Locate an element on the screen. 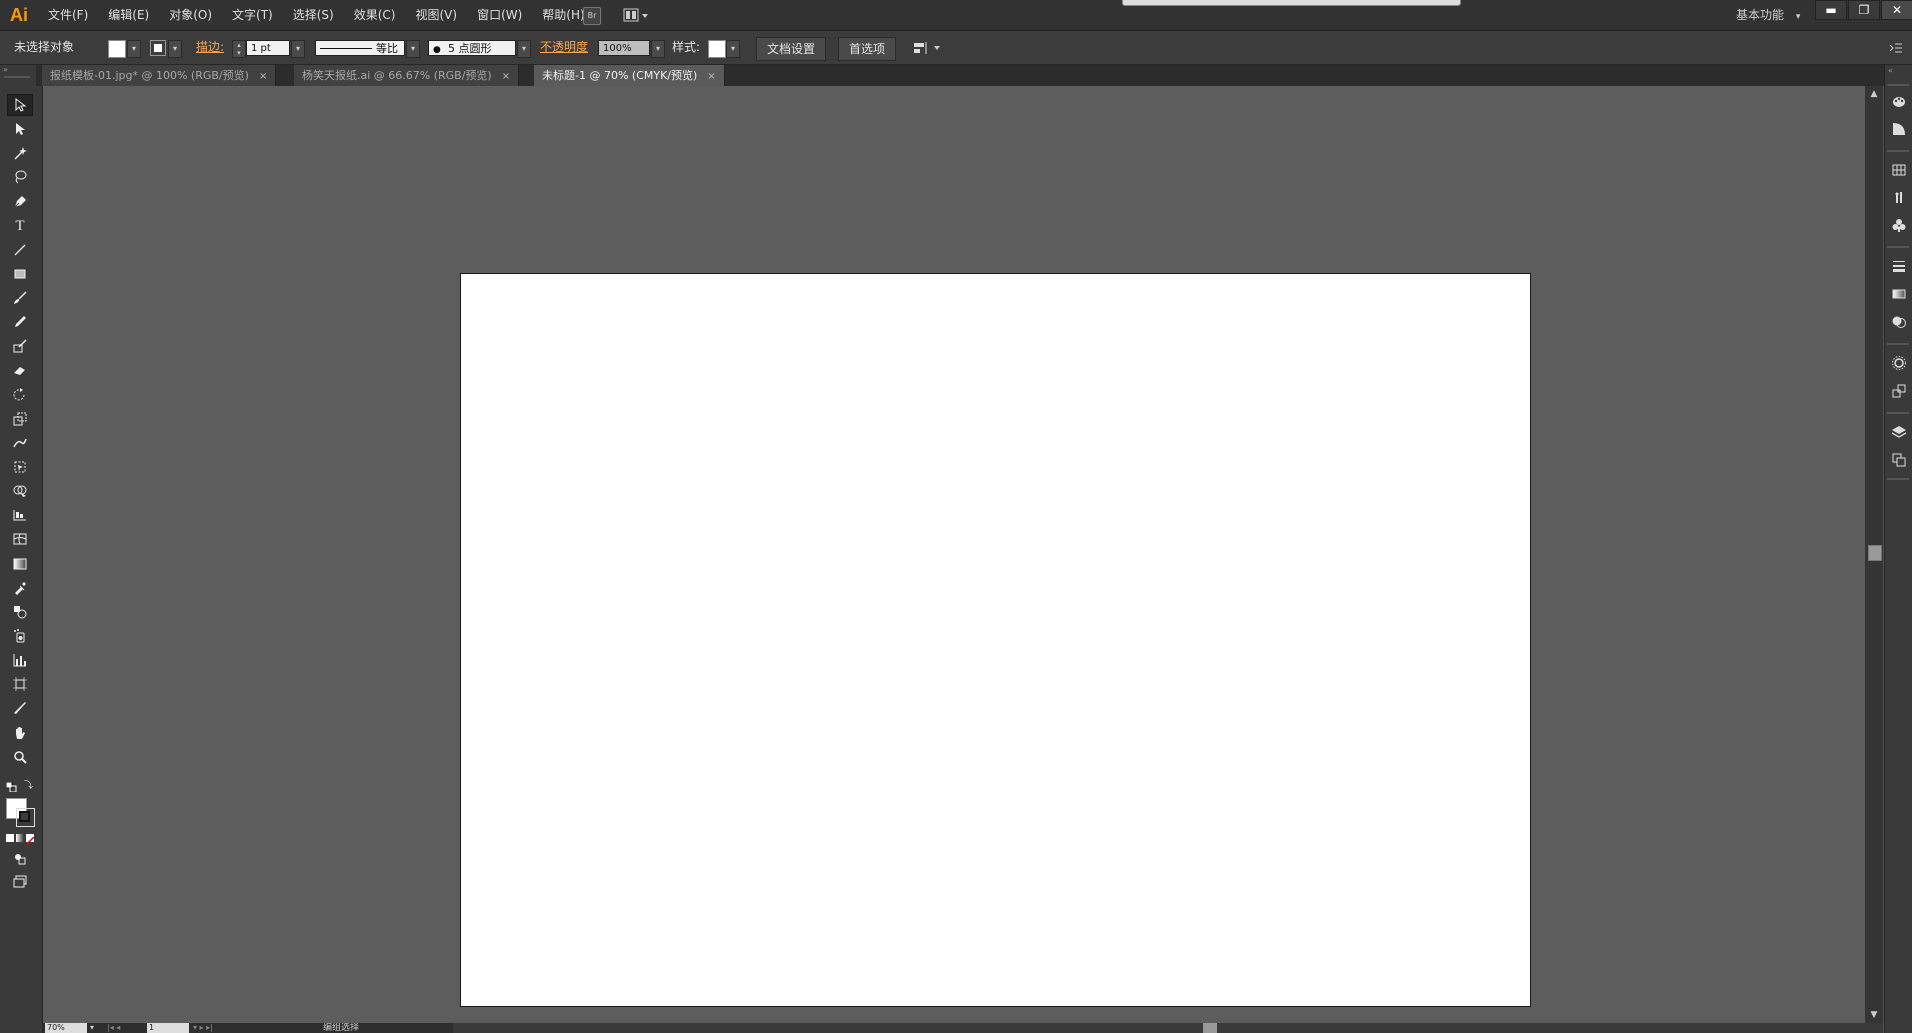 The width and height of the screenshot is (1912, 1033). color-panel-button is located at coordinates (1899, 101).